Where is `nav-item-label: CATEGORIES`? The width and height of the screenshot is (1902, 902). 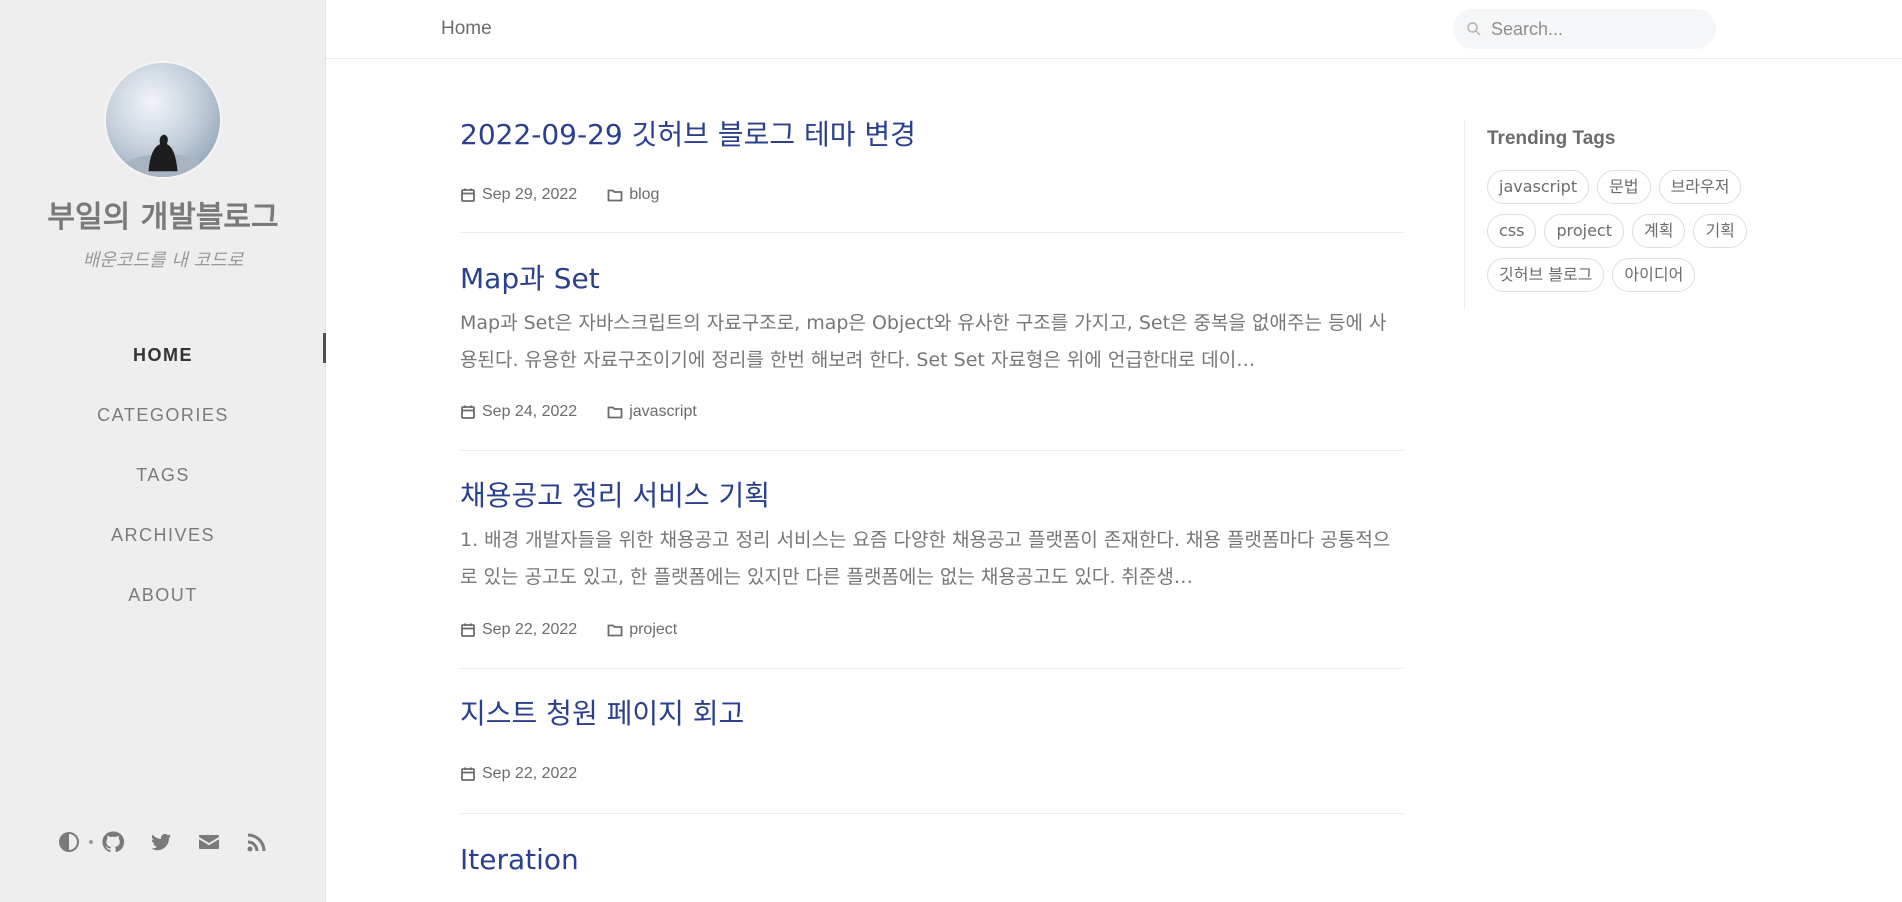 nav-item-label: CATEGORIES is located at coordinates (163, 414).